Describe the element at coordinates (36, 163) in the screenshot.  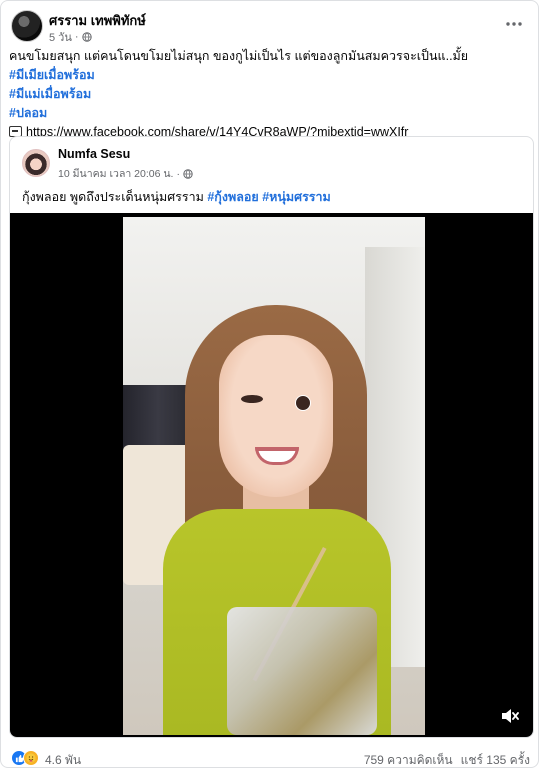
I see `shared-author-avatar` at that location.